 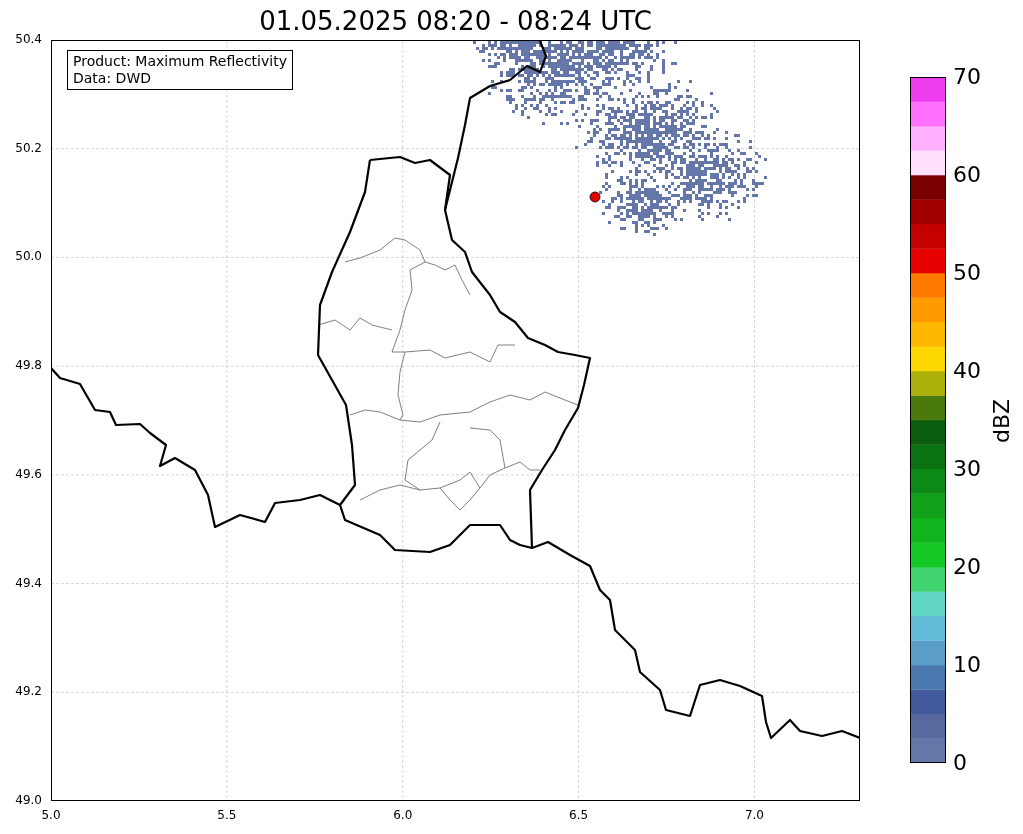 I want to click on colorbar-label: dBZ, so click(x=1002, y=421).